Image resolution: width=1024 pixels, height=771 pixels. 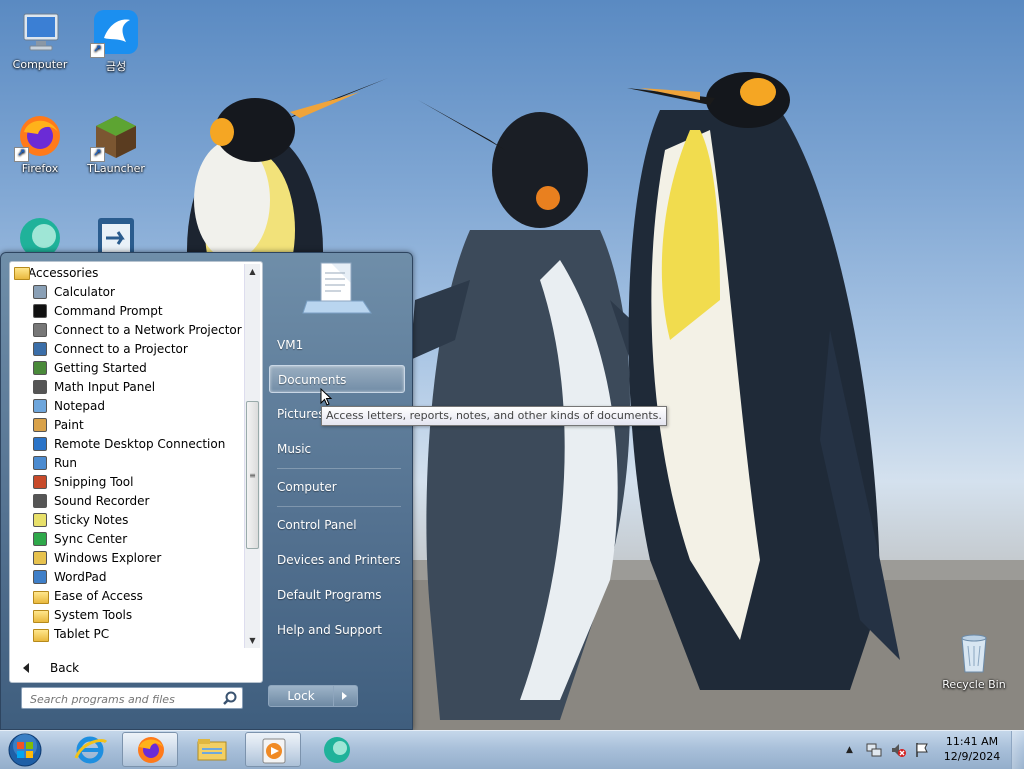 I want to click on calculator-icon, so click(x=40, y=292).